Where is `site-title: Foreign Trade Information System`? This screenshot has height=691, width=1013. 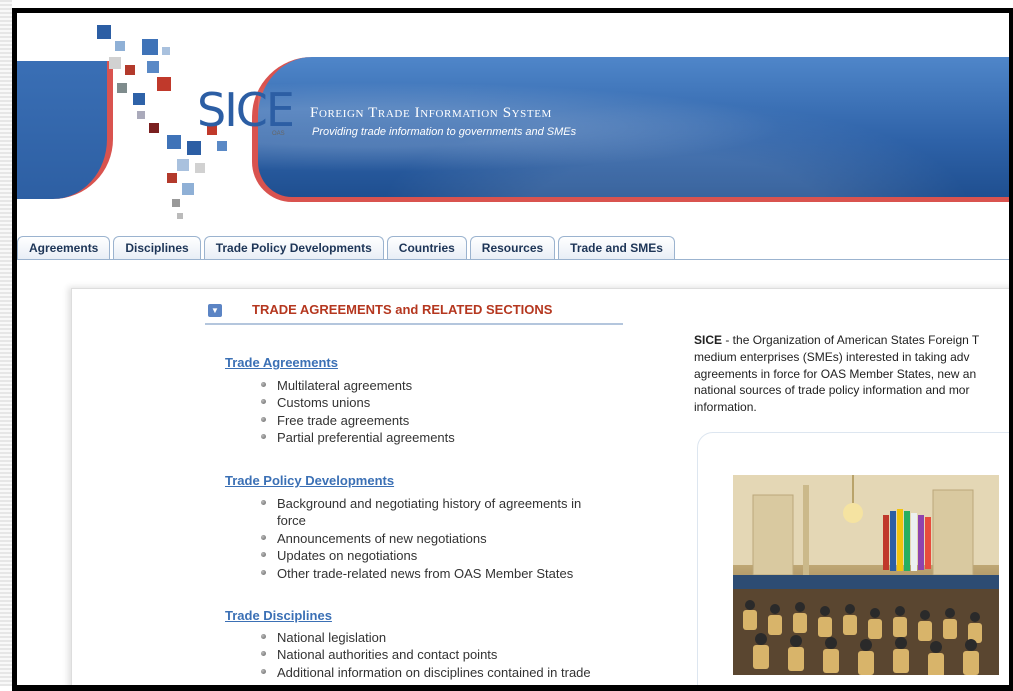
site-title: Foreign Trade Information System is located at coordinates (431, 113).